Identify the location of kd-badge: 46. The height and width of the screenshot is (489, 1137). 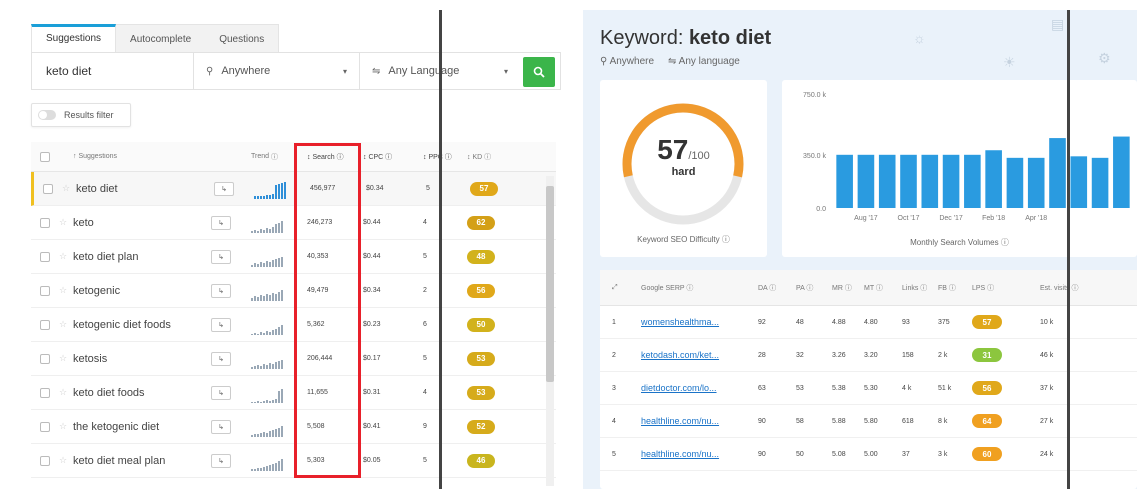
(481, 460).